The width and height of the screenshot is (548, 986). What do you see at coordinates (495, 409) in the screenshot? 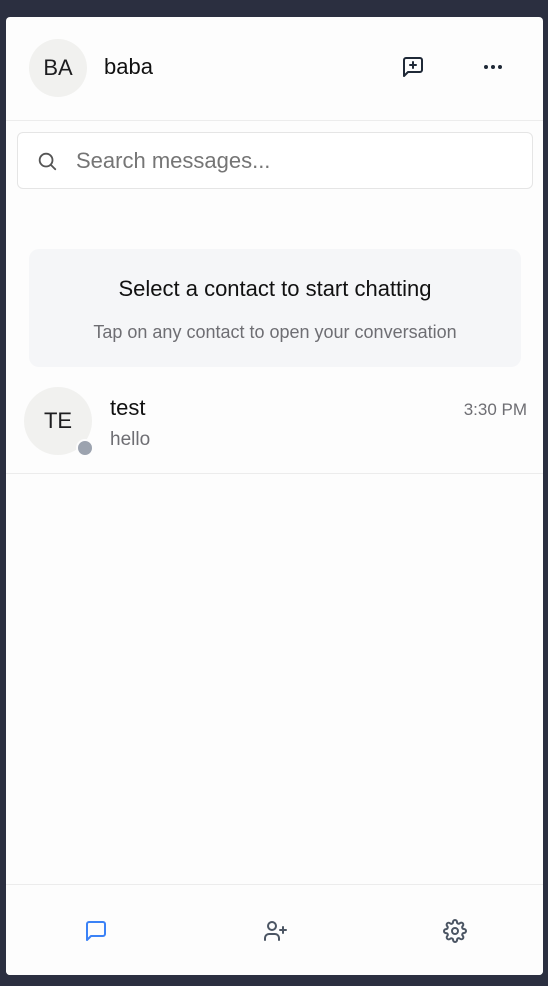
I see `message-timestamp: 3:30 PM` at bounding box center [495, 409].